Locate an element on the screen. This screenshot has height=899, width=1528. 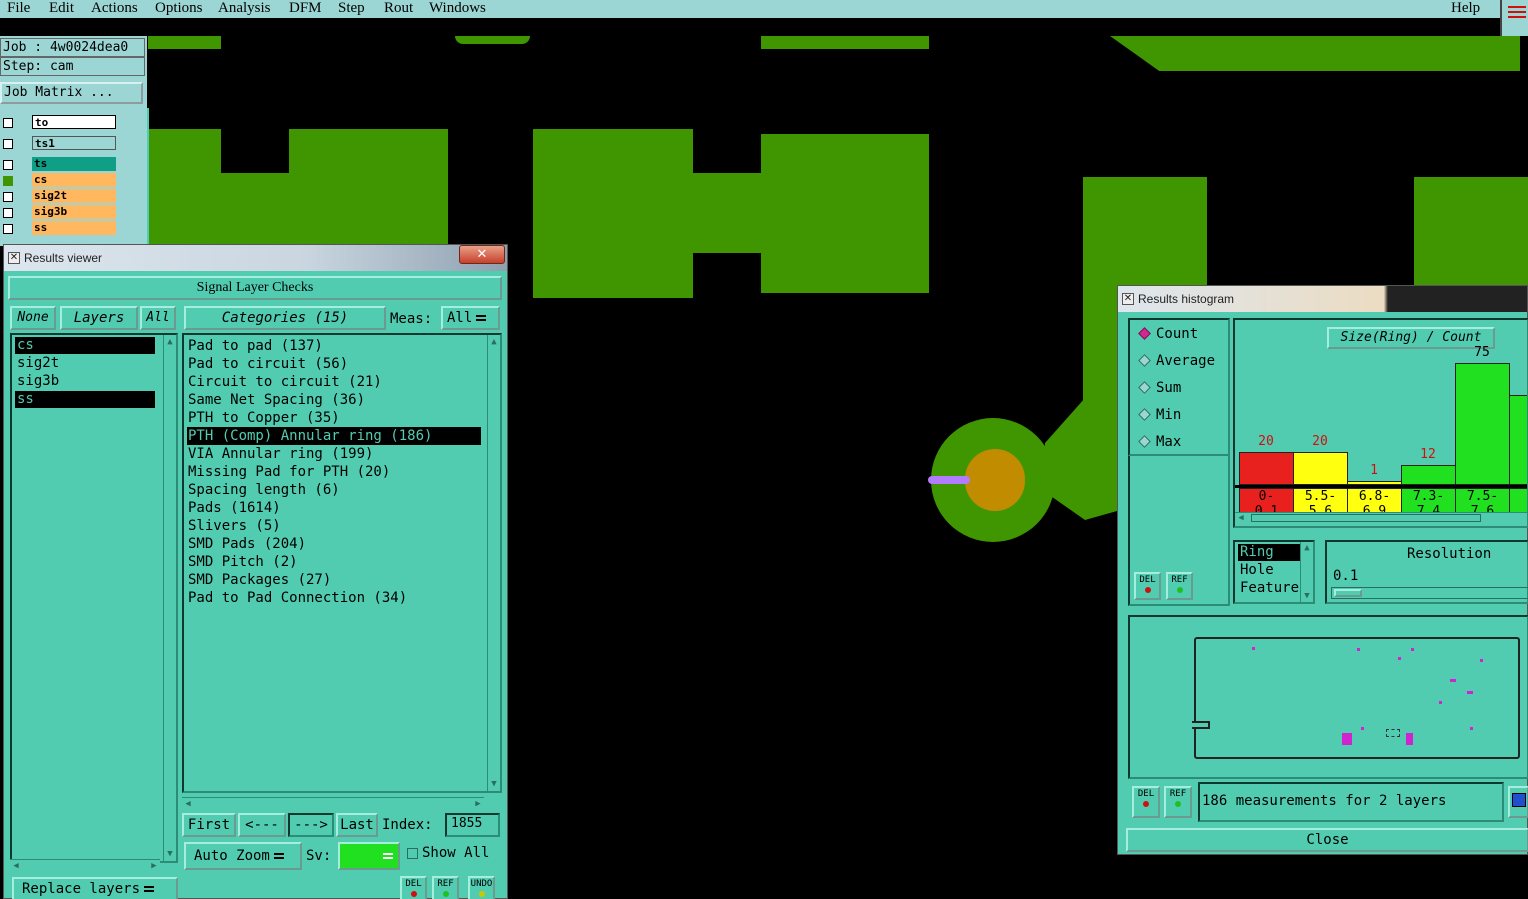
category-list-item: Spacing length (6) is located at coordinates (334, 490).